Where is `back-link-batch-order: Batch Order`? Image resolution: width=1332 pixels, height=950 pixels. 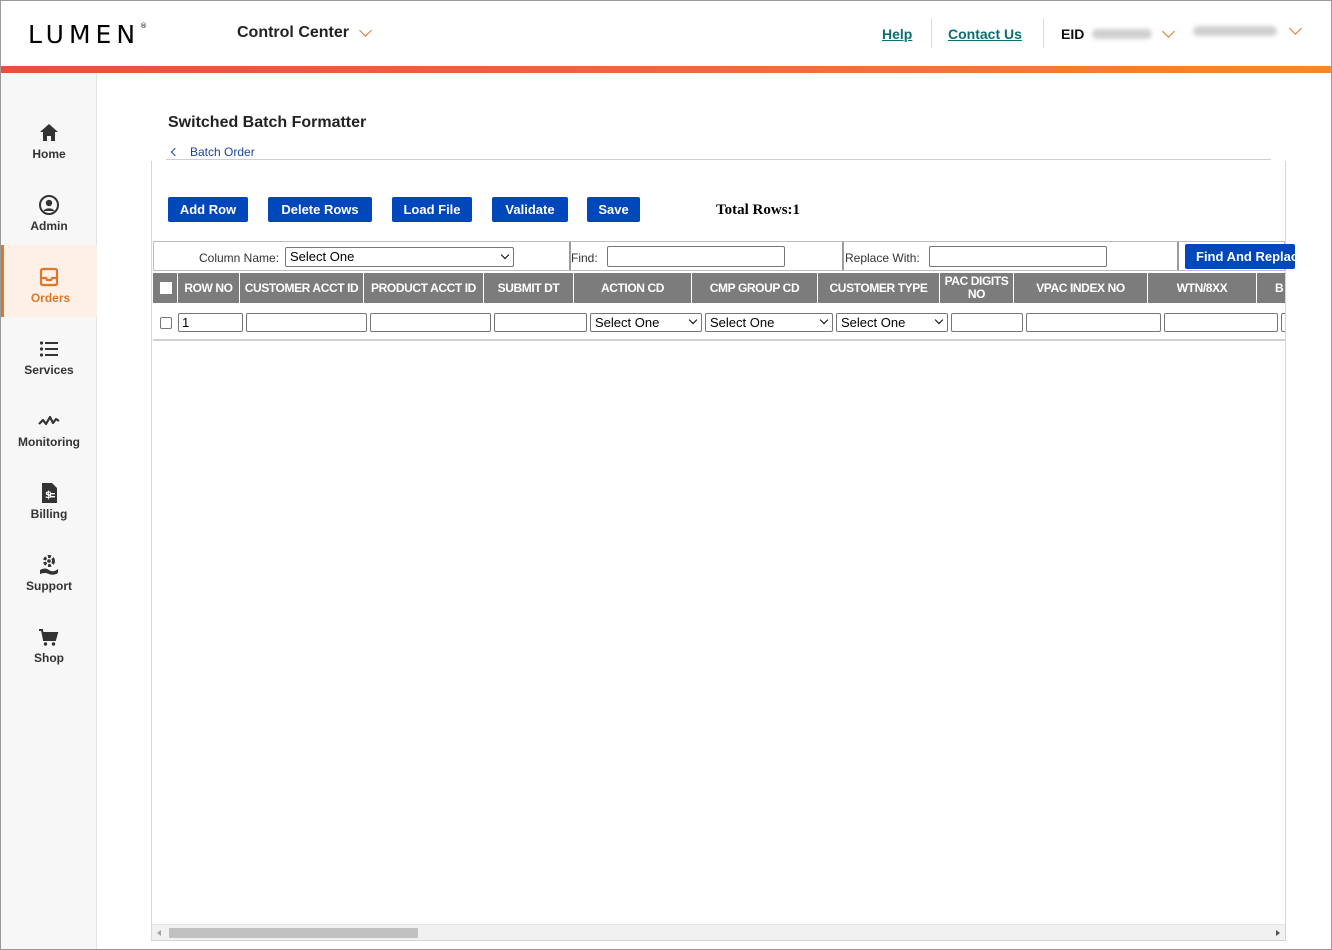
back-link-batch-order: Batch Order is located at coordinates (212, 152).